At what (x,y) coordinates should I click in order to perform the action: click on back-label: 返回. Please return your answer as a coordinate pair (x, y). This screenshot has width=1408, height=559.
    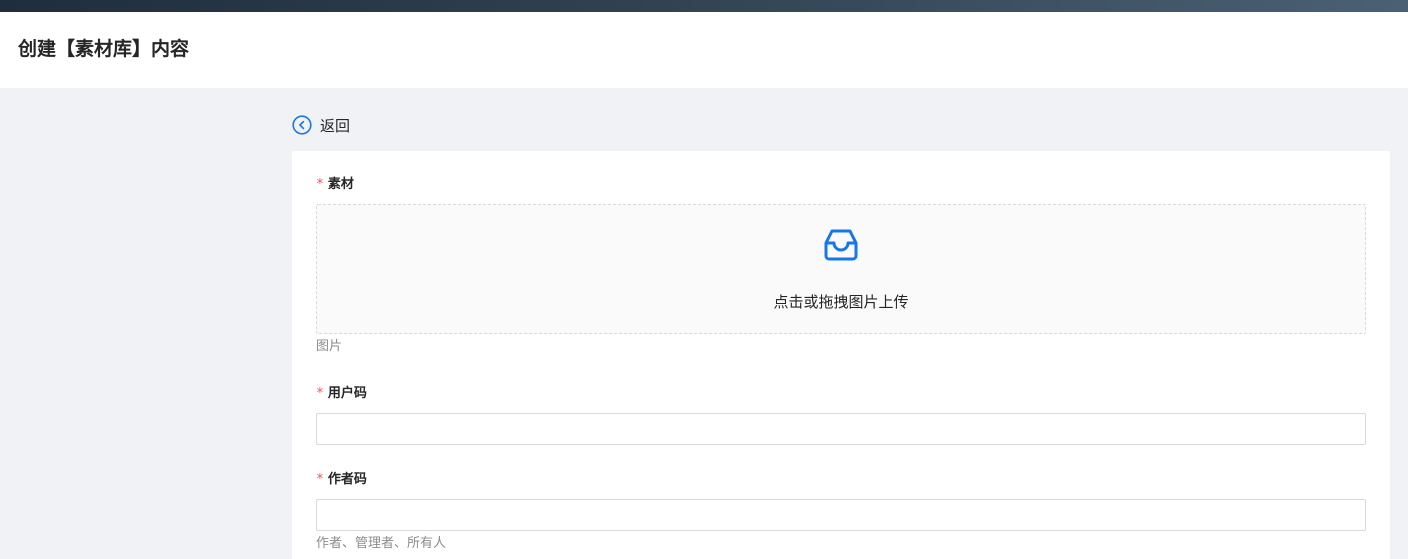
    Looking at the image, I should click on (335, 125).